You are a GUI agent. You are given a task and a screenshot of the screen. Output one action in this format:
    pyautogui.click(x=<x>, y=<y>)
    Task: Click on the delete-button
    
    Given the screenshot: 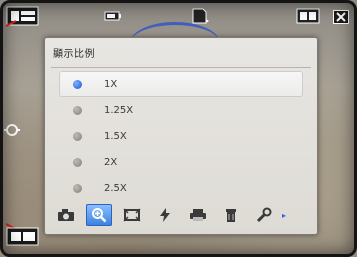 What is the action you would take?
    pyautogui.click(x=231, y=215)
    